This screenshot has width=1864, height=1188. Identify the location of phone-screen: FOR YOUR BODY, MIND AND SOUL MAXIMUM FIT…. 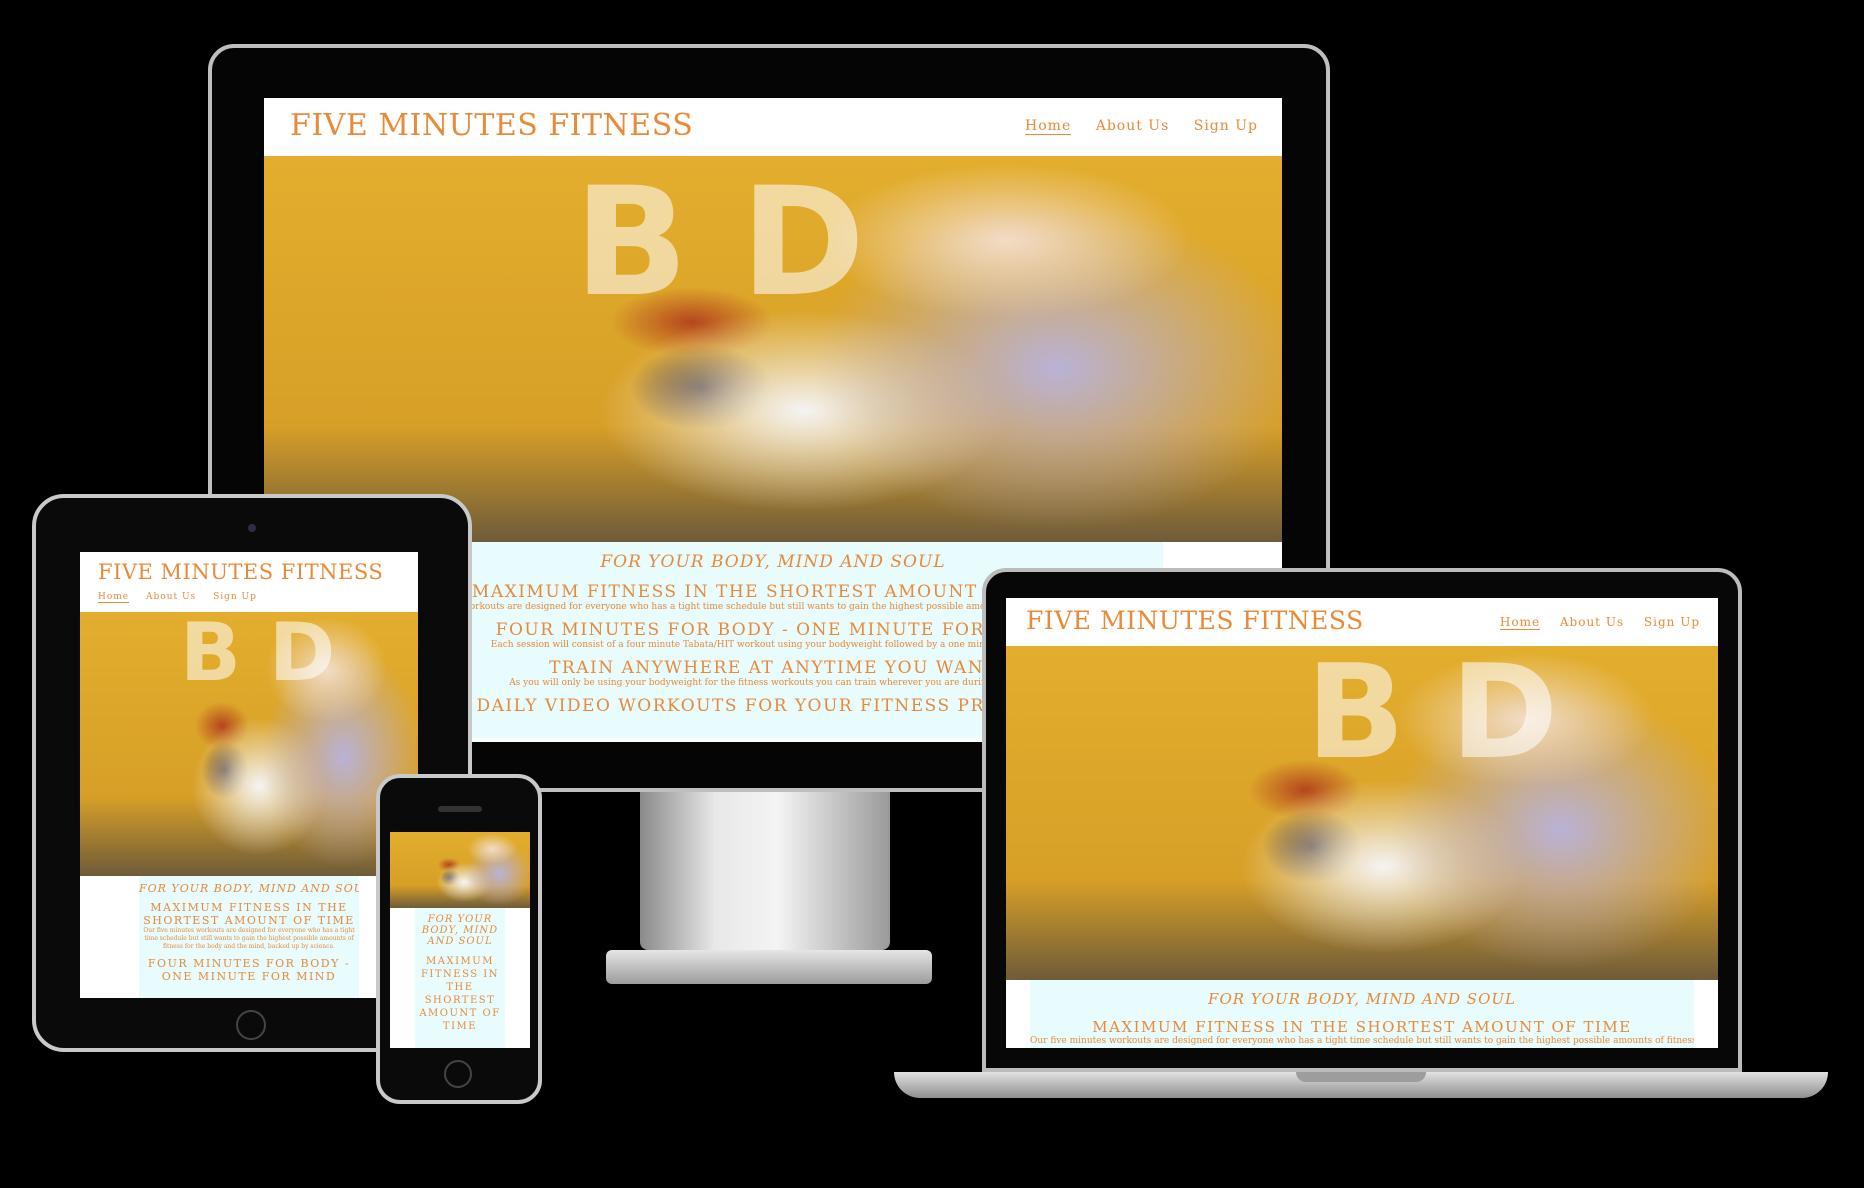
(460, 940).